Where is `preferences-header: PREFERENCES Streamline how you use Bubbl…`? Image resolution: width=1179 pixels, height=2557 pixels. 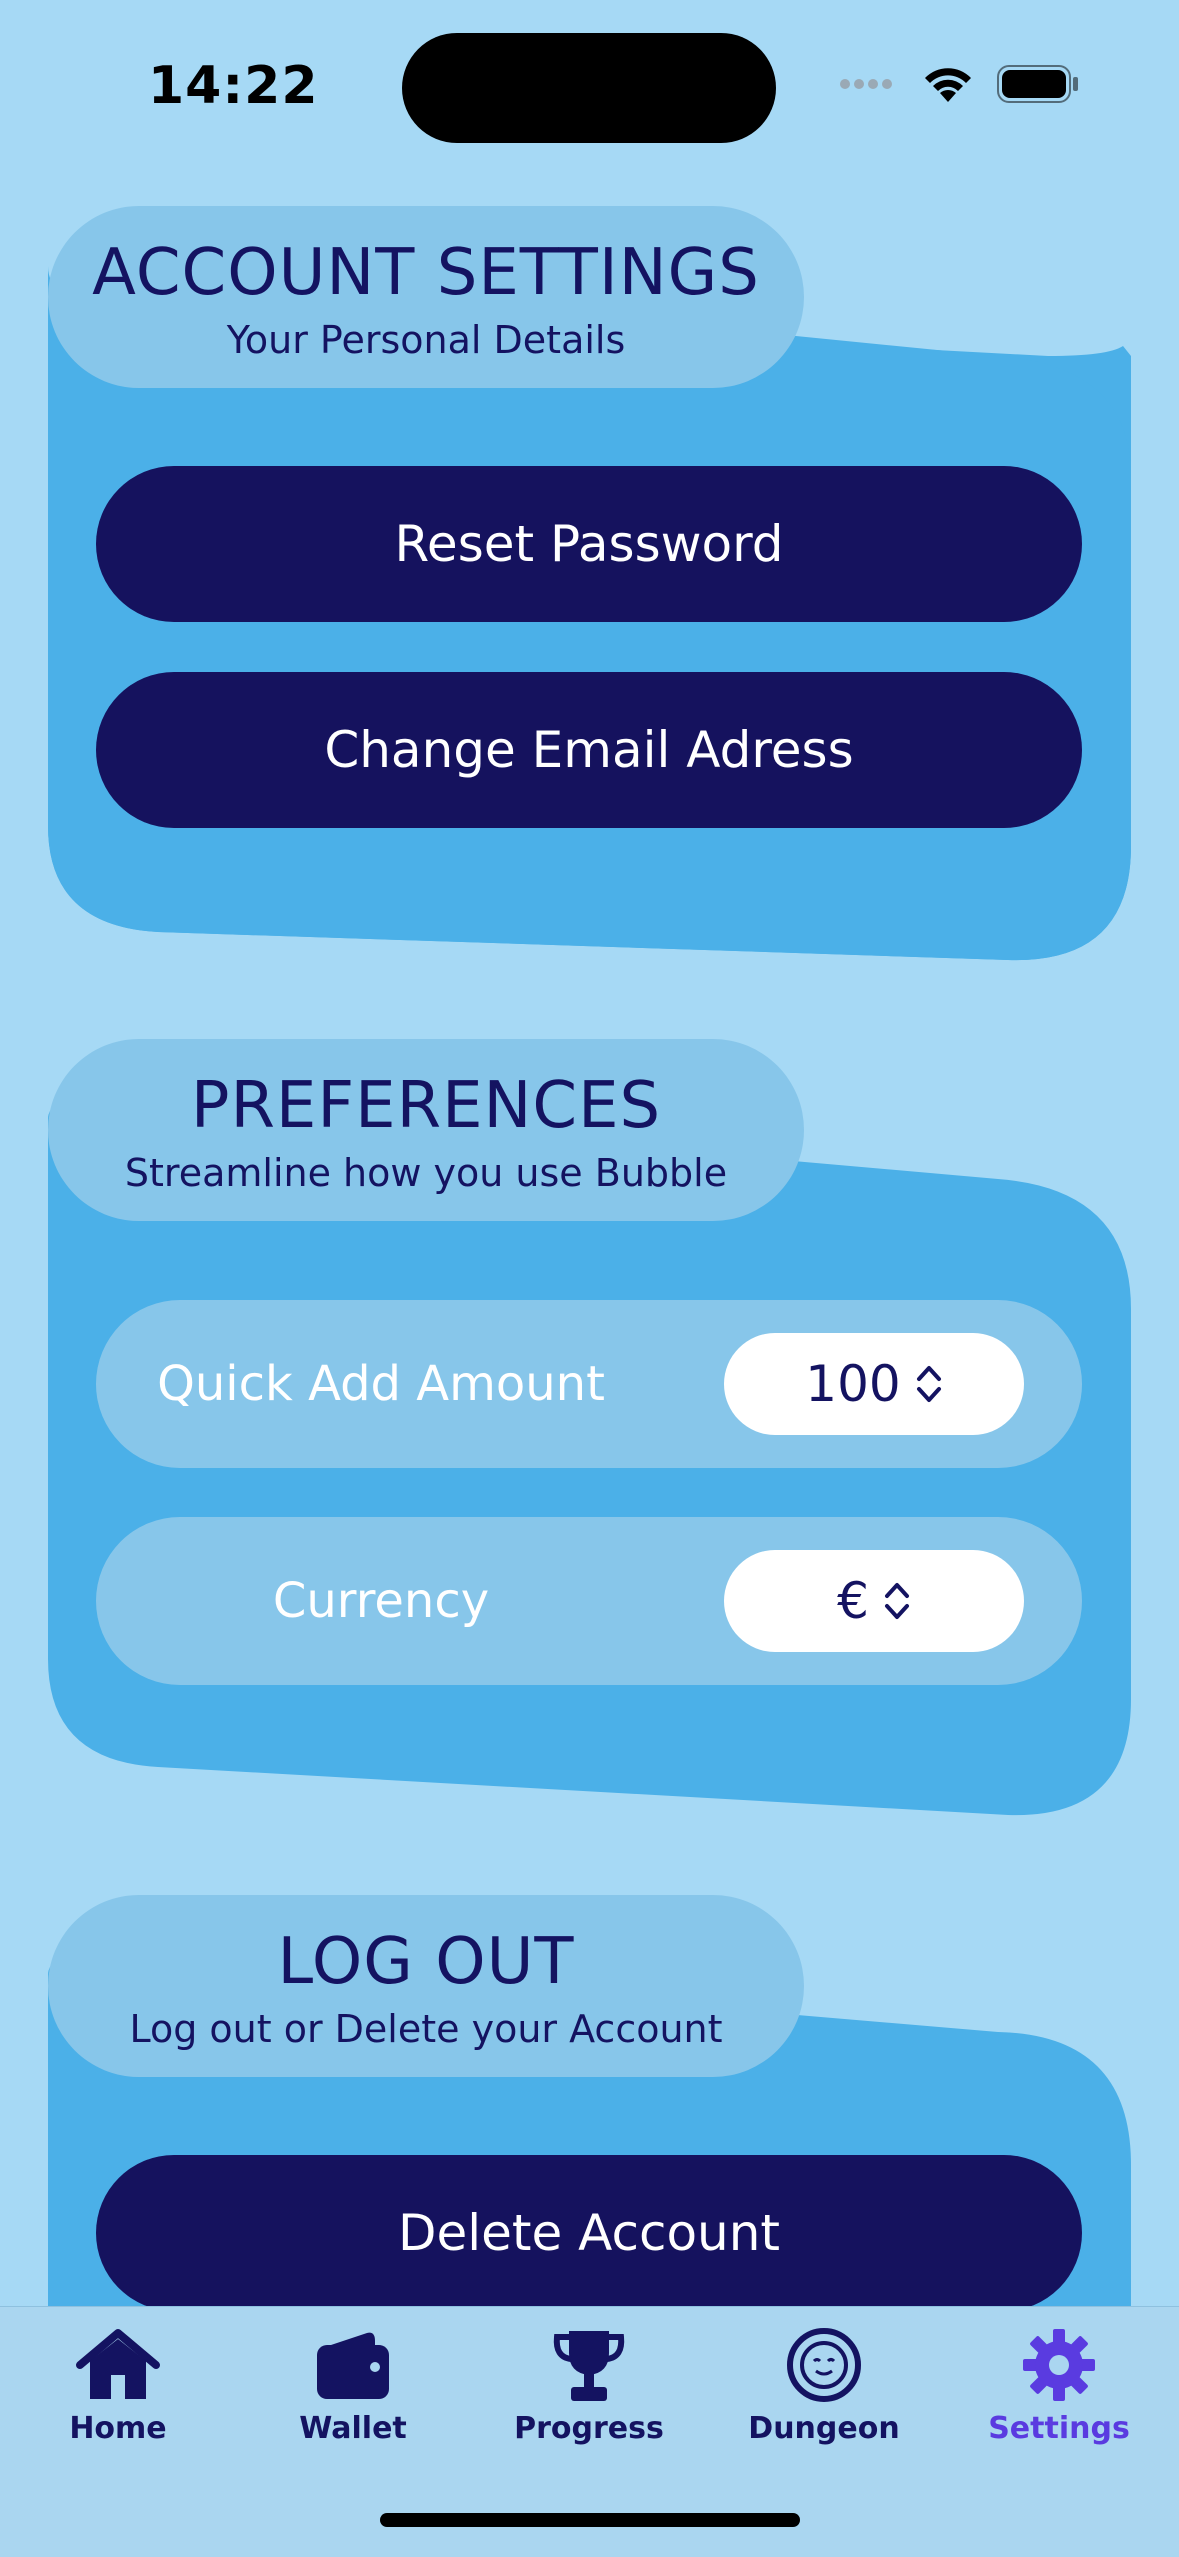 preferences-header: PREFERENCES Streamline how you use Bubbl… is located at coordinates (426, 1130).